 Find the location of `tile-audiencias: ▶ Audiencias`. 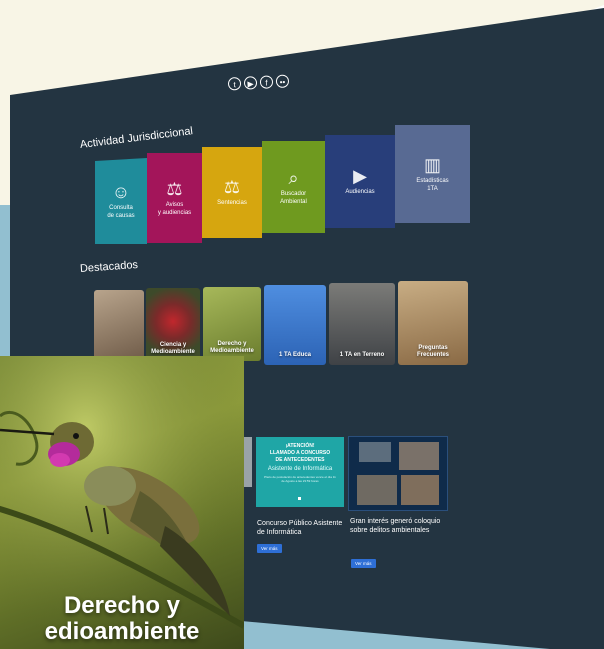

tile-audiencias: ▶ Audiencias is located at coordinates (360, 181).